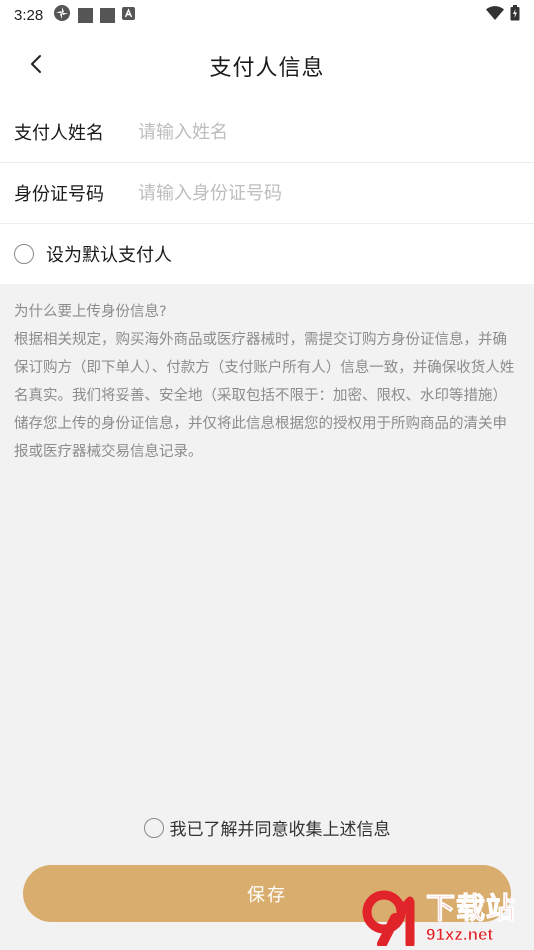 The height and width of the screenshot is (950, 534). I want to click on status-icons-right, so click(503, 15).